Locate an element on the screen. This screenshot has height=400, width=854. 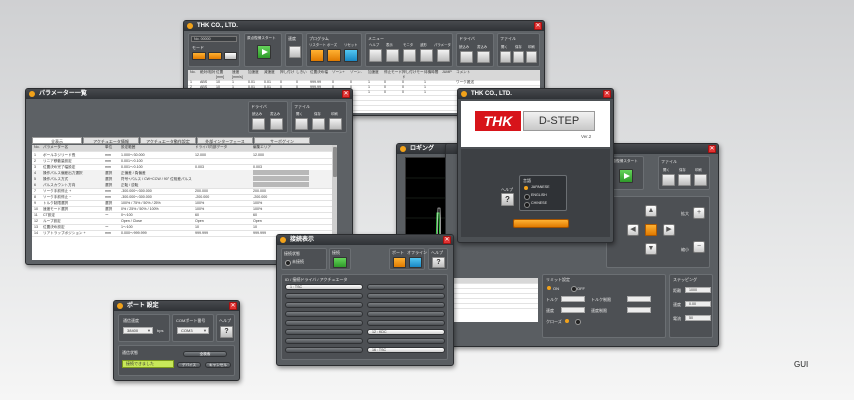
speed-limit-field is located at coordinates (639, 310).